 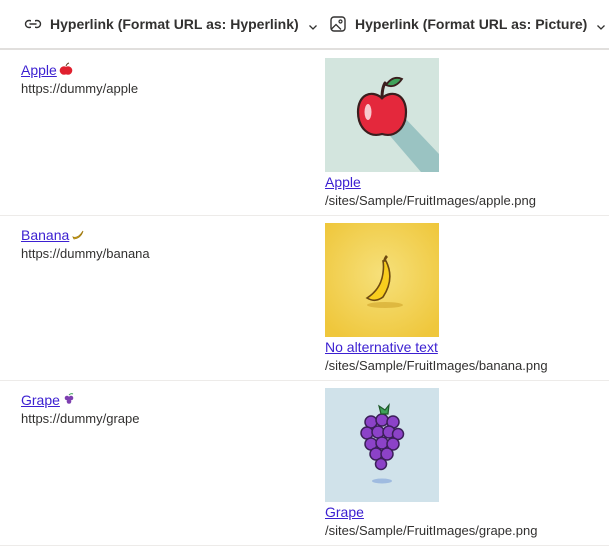 What do you see at coordinates (85, 253) in the screenshot?
I see `hyperlink-url: https://dummy/banana` at bounding box center [85, 253].